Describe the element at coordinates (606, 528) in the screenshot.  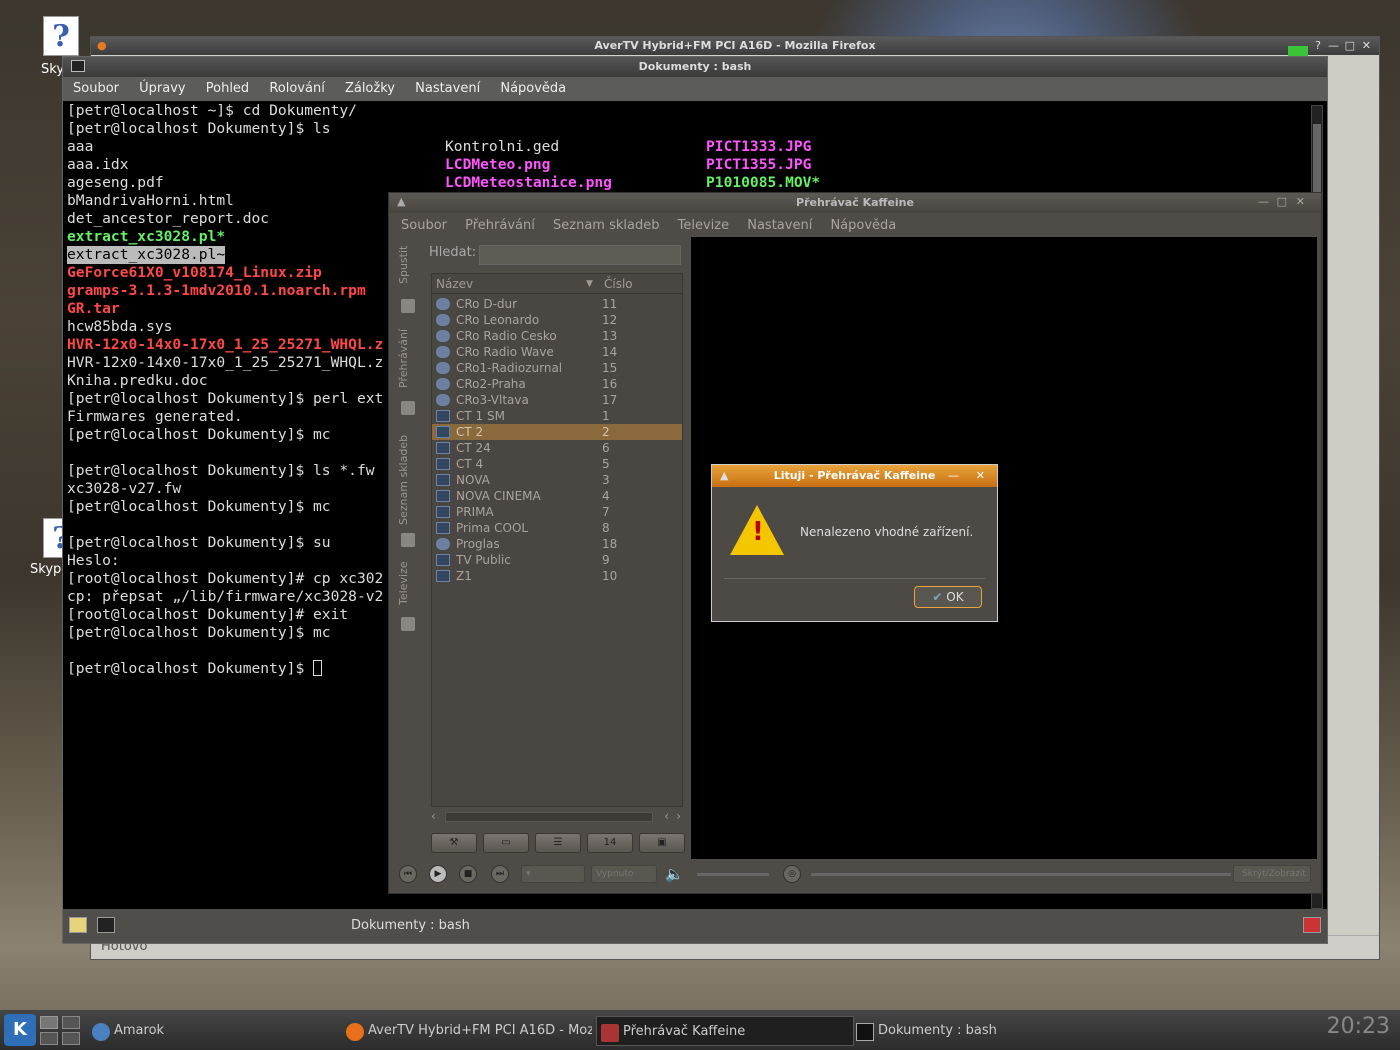
I see `channel-number: 8` at that location.